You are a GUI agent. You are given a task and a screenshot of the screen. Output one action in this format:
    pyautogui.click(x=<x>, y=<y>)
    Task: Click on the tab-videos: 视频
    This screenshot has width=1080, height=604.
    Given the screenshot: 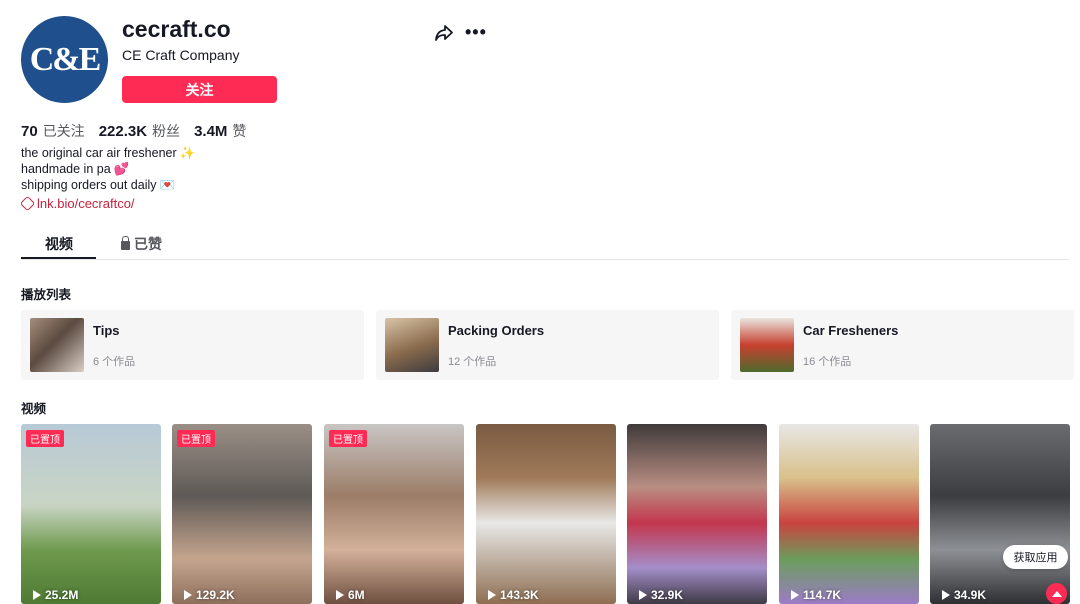 What is the action you would take?
    pyautogui.click(x=59, y=244)
    